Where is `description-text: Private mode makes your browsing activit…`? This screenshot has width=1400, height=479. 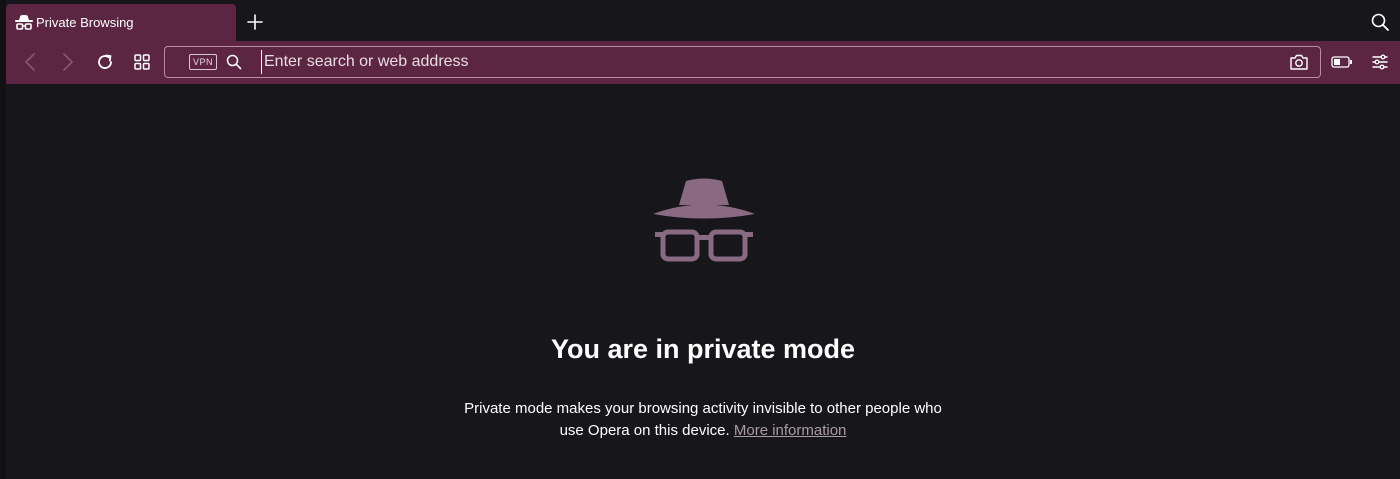
description-text: Private mode makes your browsing activit… is located at coordinates (703, 419).